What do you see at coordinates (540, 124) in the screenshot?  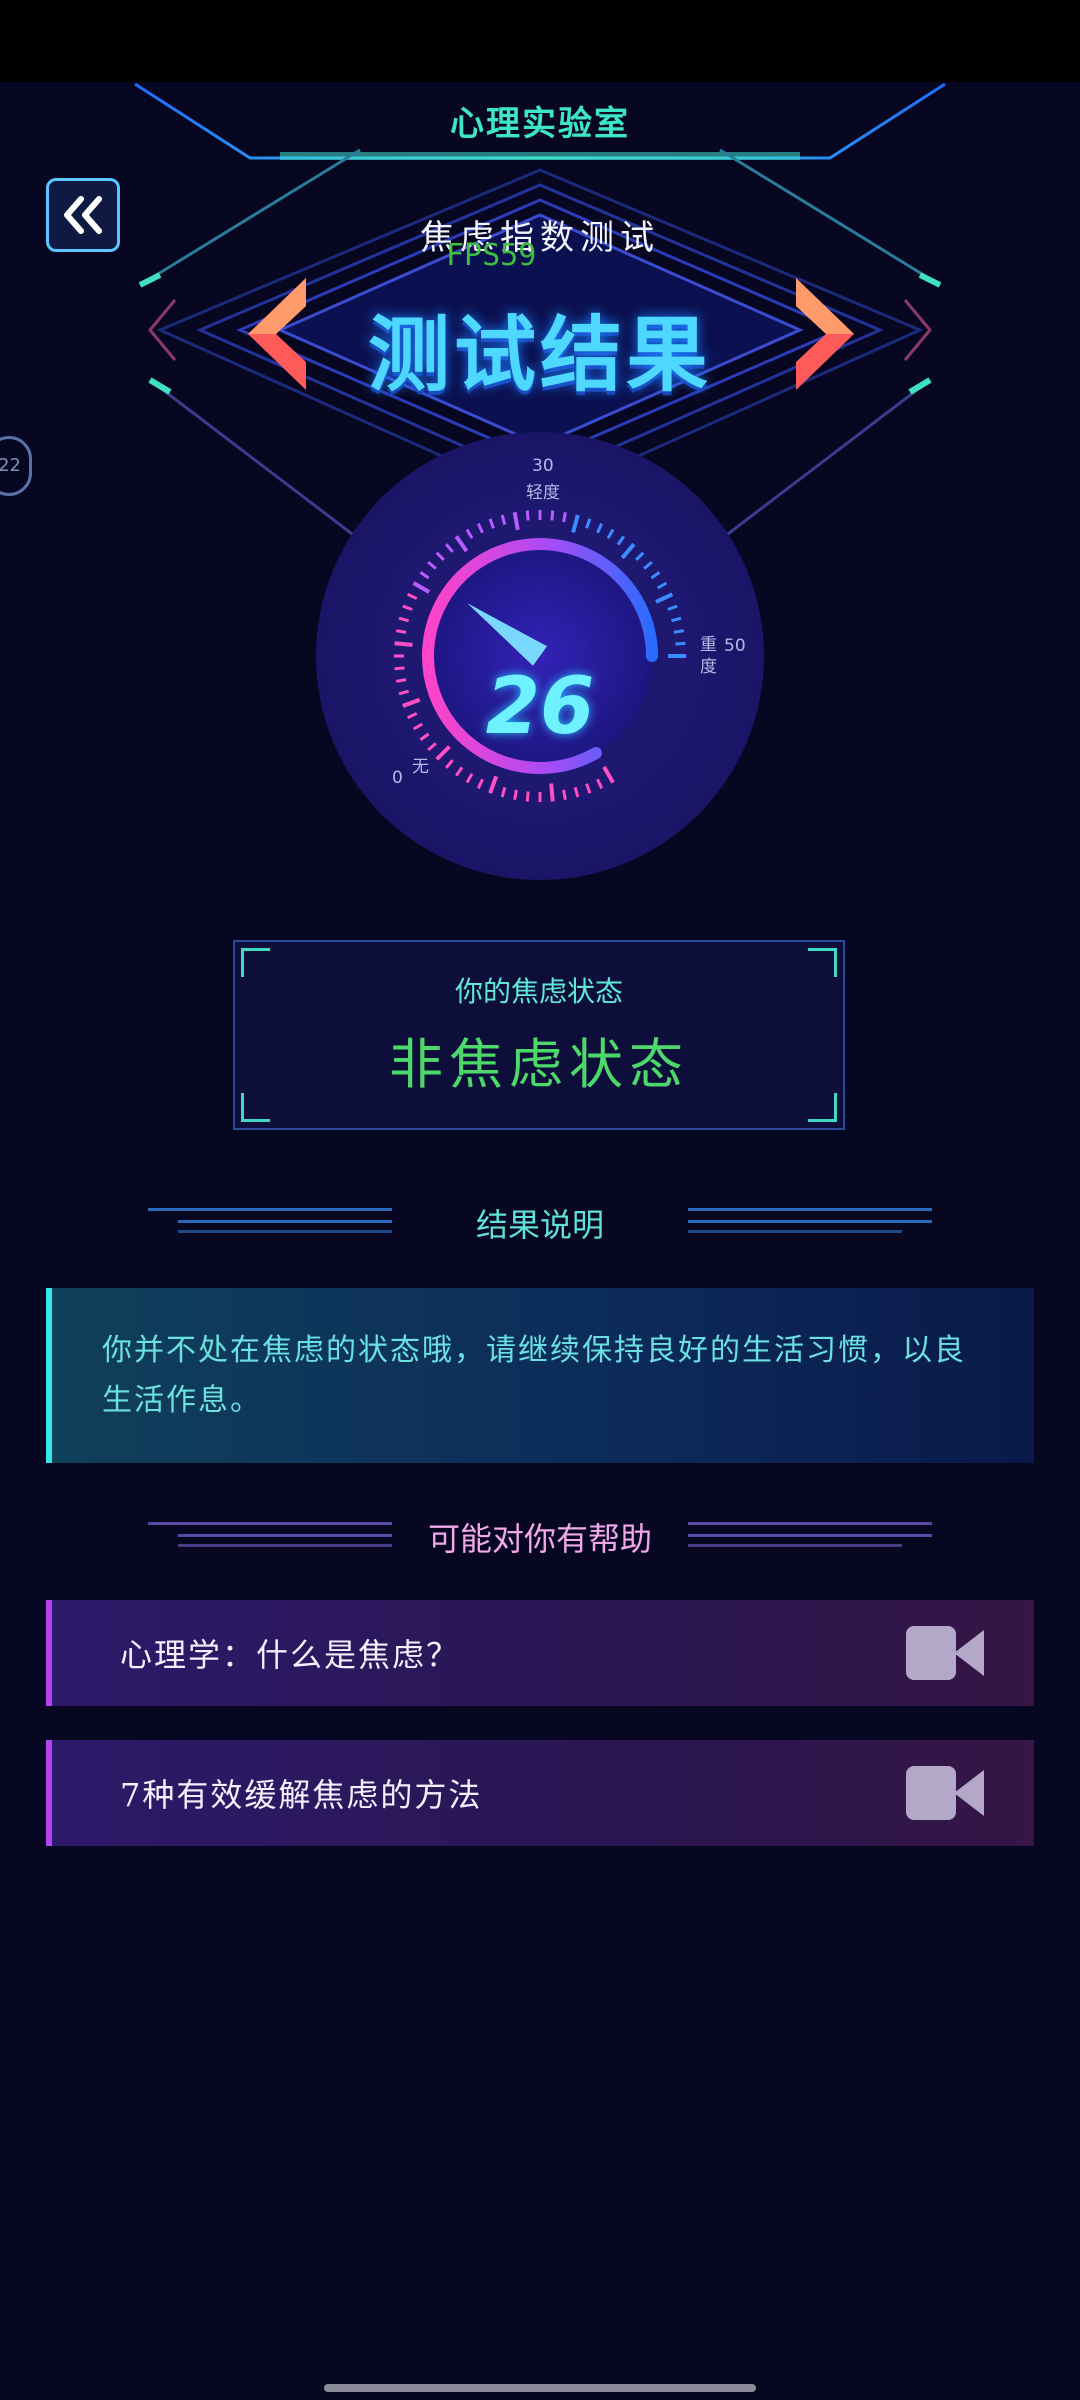 I see `lab-title: 心理实验室` at bounding box center [540, 124].